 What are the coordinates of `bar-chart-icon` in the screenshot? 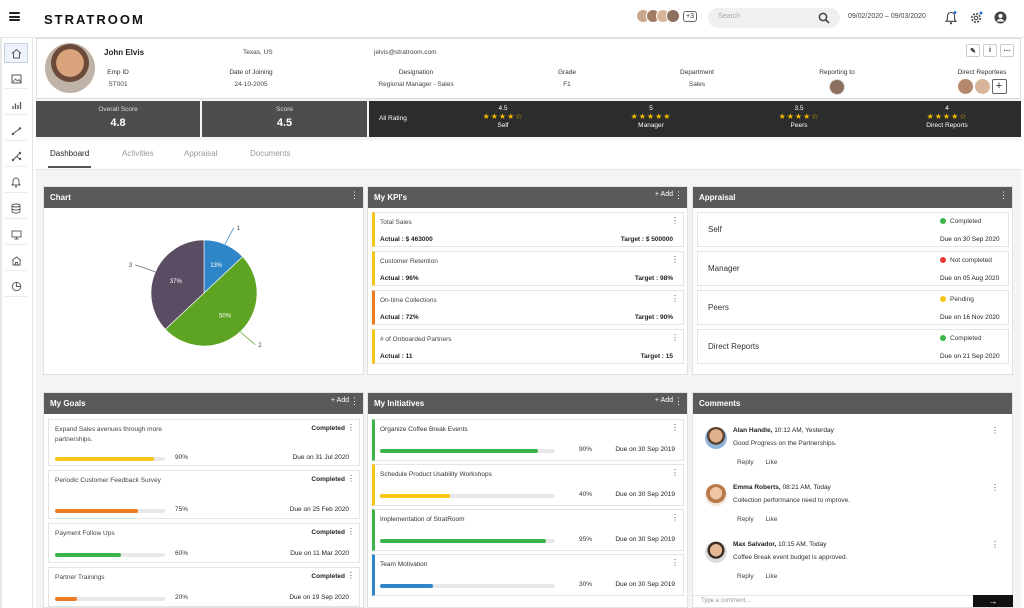 It's located at (16, 105).